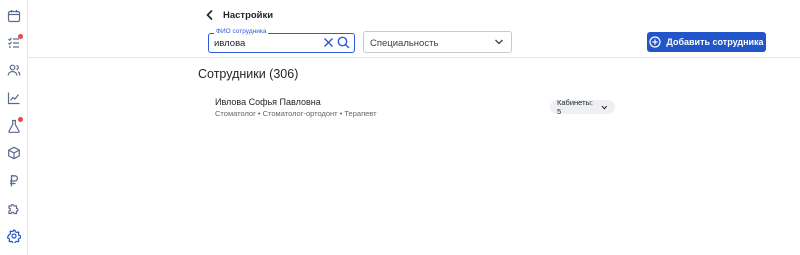  Describe the element at coordinates (343, 42) in the screenshot. I see `search-icon` at that location.